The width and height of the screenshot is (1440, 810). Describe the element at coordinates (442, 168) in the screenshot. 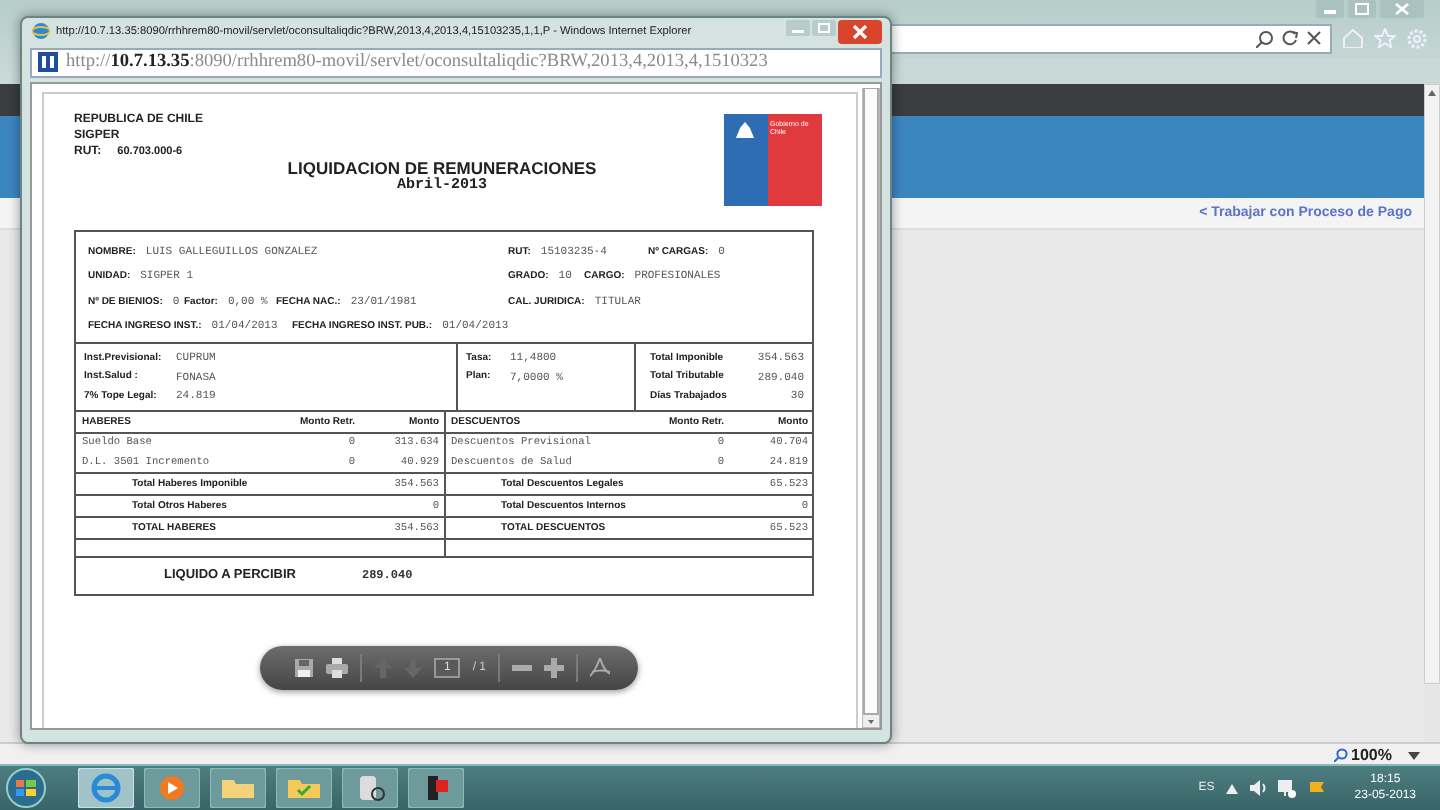

I see `document-title: LIQUIDACION DE REMUNERACIONES` at that location.